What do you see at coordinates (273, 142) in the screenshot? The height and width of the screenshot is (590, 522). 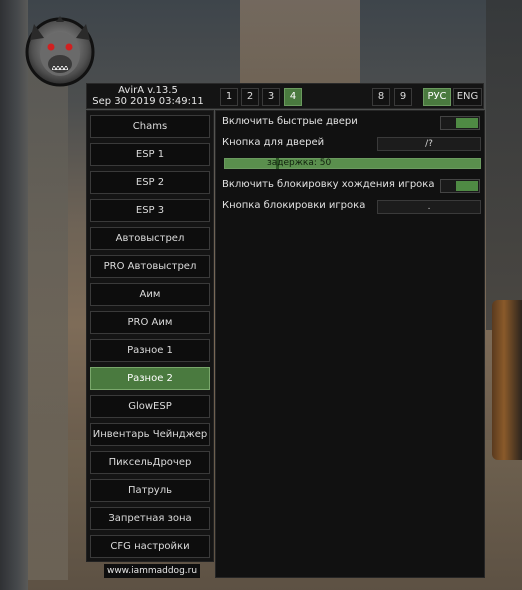 I see `door-key-label: Кнопка для дверей` at bounding box center [273, 142].